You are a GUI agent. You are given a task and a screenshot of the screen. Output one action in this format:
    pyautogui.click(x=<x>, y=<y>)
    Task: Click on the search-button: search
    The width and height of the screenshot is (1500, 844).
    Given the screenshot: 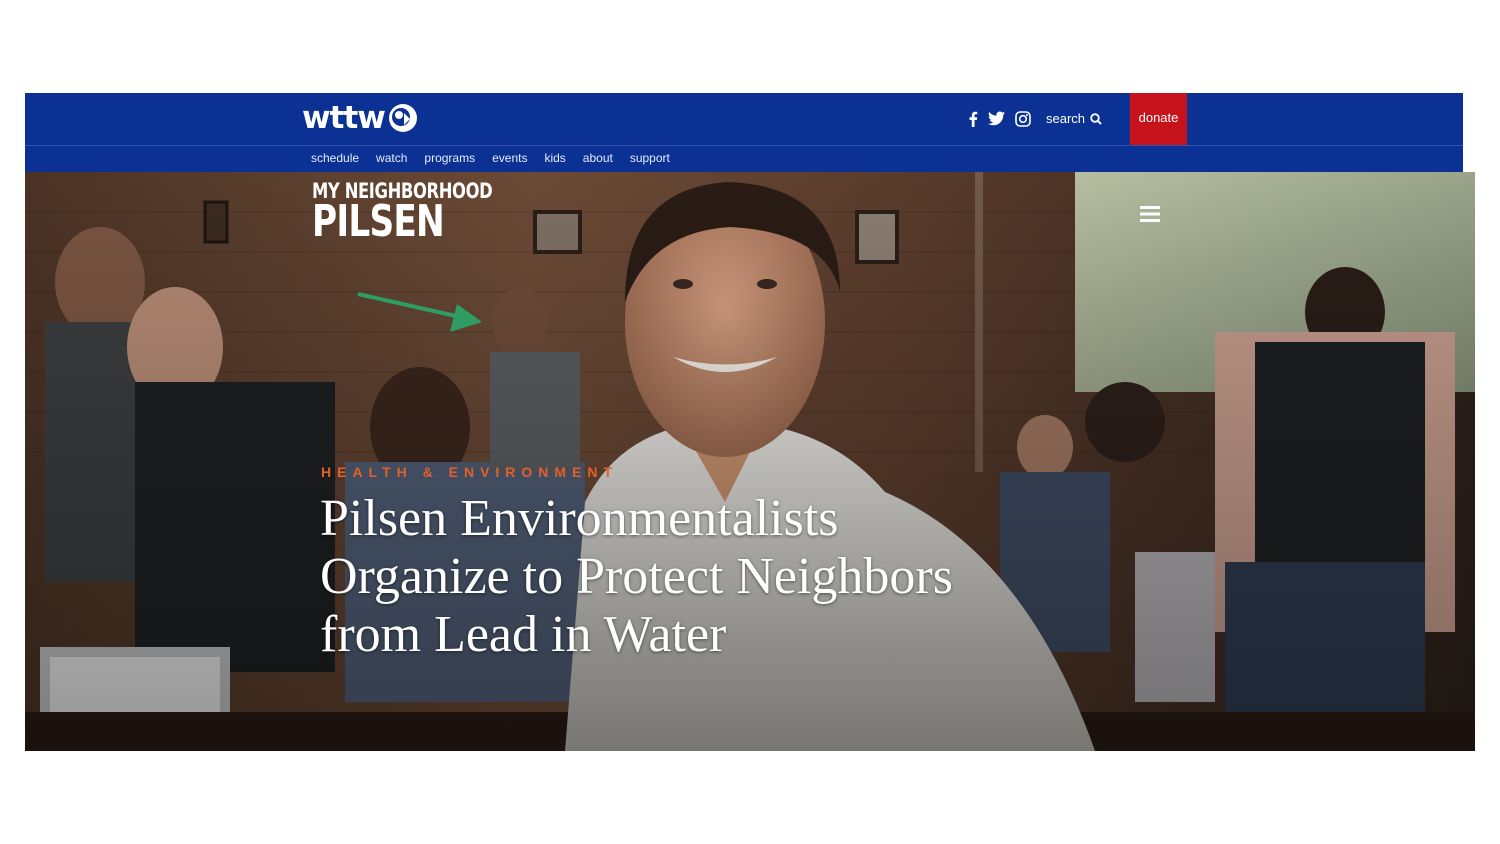 What is the action you would take?
    pyautogui.click(x=1074, y=118)
    